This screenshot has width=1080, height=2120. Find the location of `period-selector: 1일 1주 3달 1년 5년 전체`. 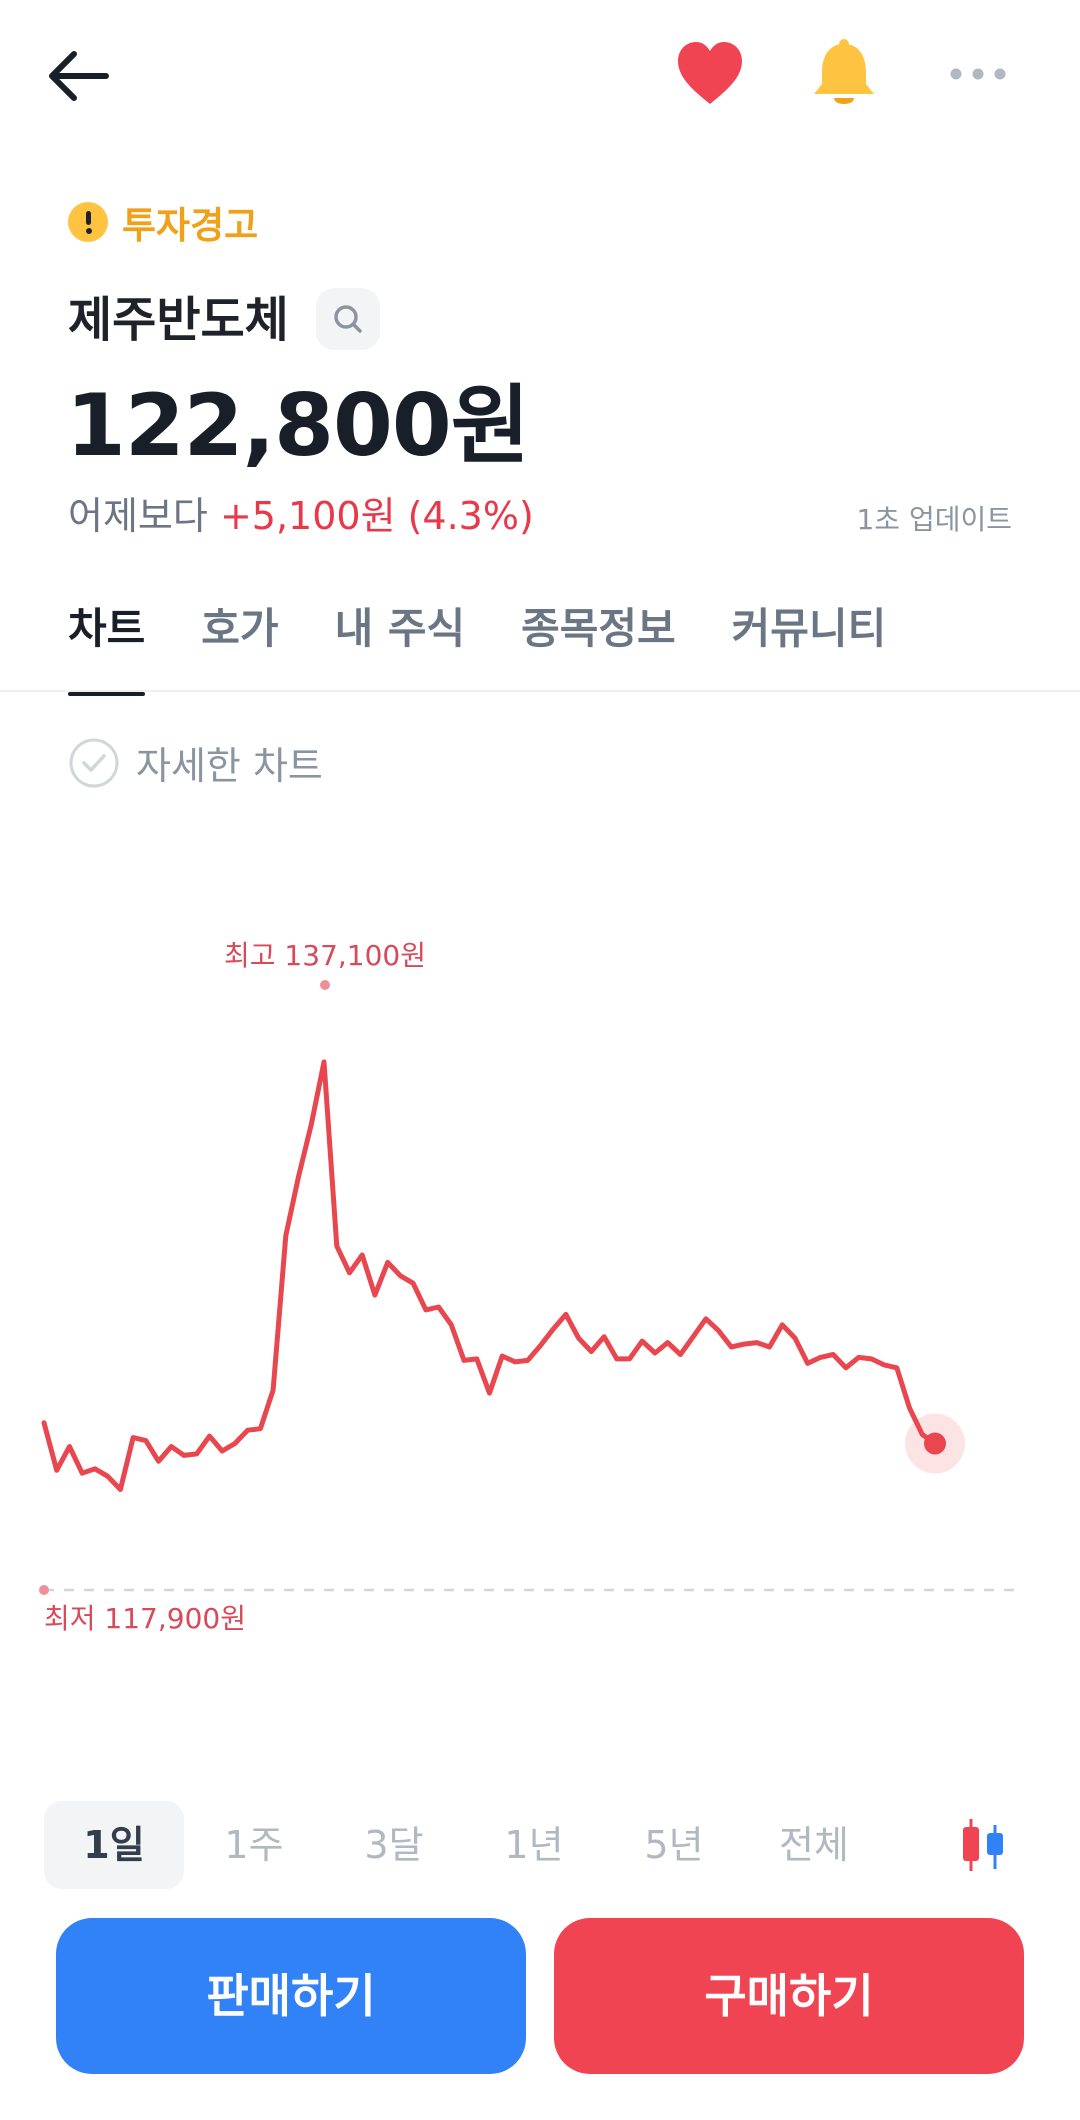

period-selector: 1일 1주 3달 1년 5년 전체 is located at coordinates (534, 1845).